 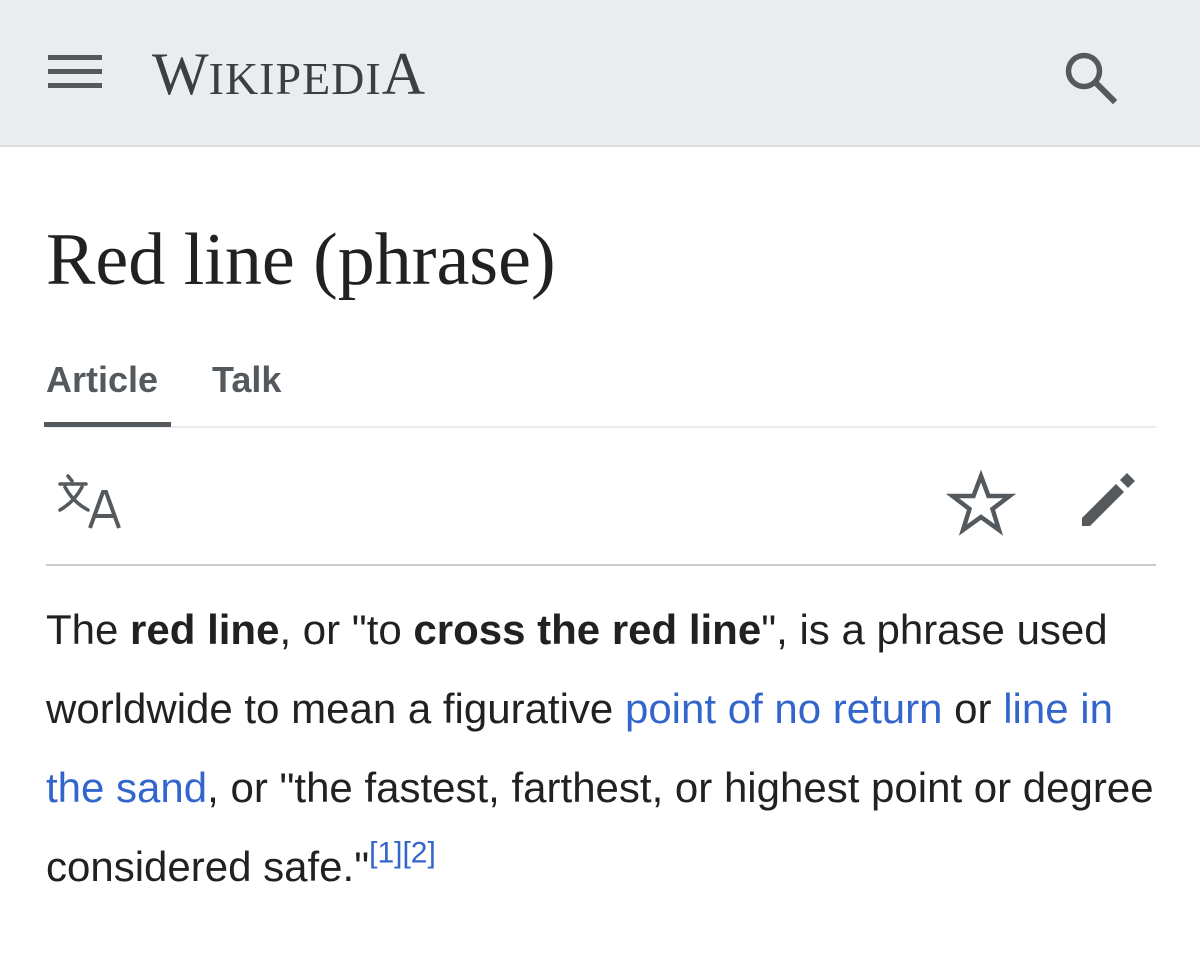 I want to click on page-actions-toolbar, so click(x=601, y=498).